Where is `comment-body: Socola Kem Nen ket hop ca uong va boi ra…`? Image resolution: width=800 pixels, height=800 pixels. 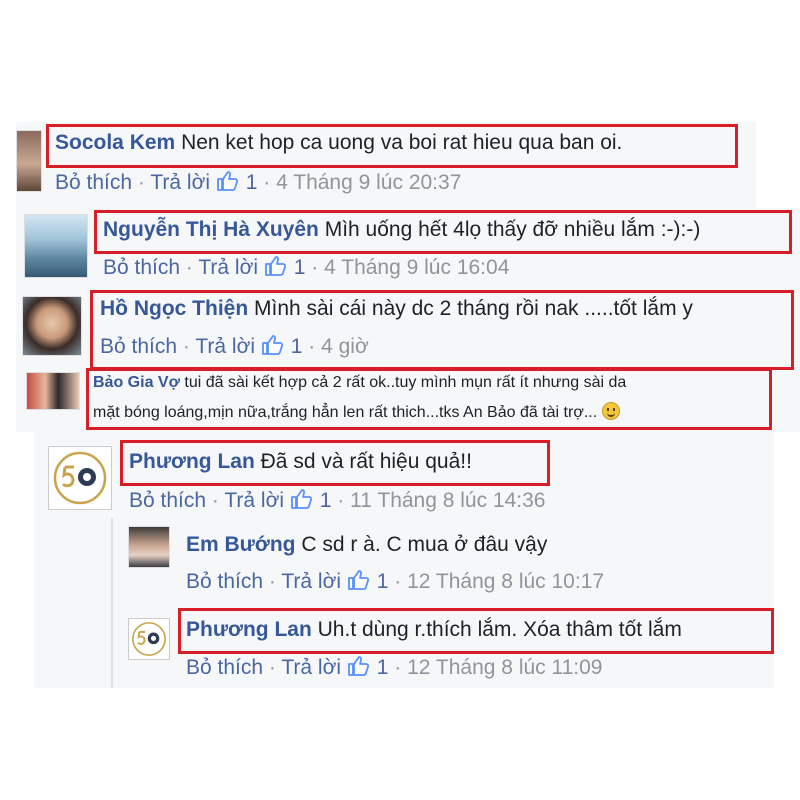
comment-body: Socola Kem Nen ket hop ca uong va boi ra… is located at coordinates (338, 143).